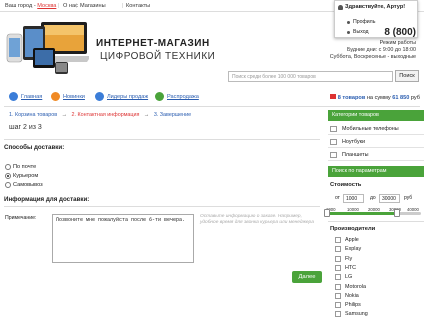 This screenshot has height=317, width=424. What do you see at coordinates (333, 142) in the screenshot?
I see `laptop-icon` at bounding box center [333, 142].